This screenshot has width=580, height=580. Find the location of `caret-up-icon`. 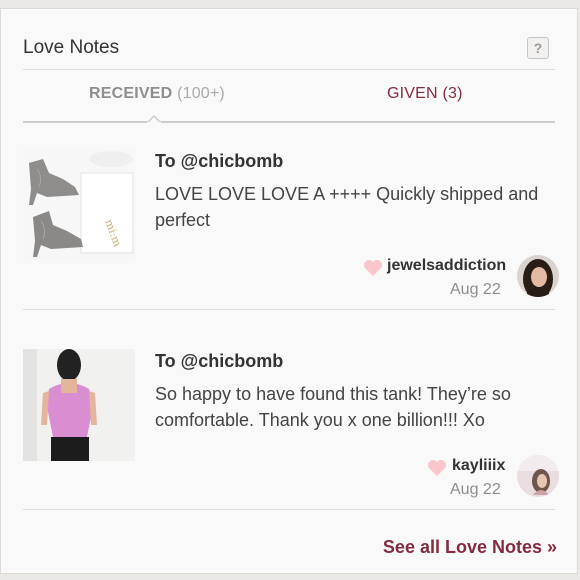

caret-up-icon is located at coordinates (154, 119).